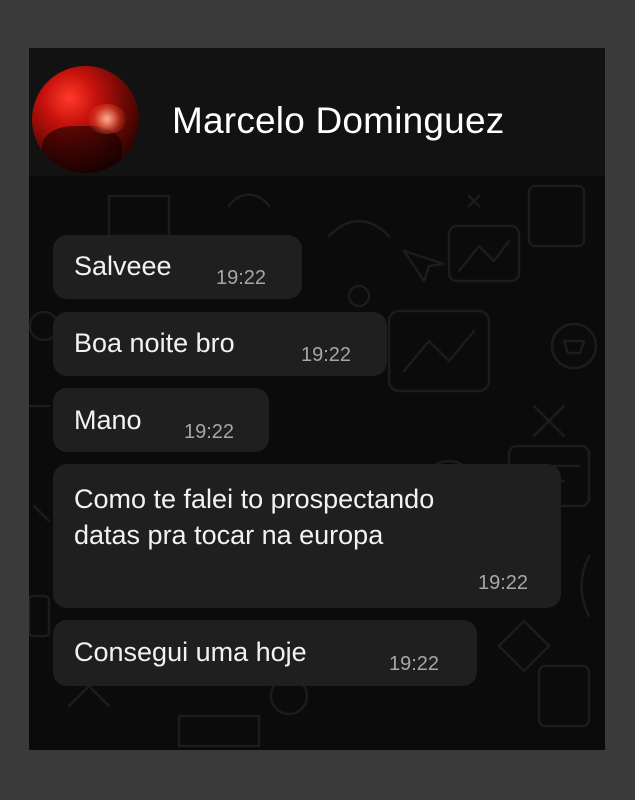 This screenshot has width=635, height=800. What do you see at coordinates (190, 652) in the screenshot?
I see `message-text: Consegui uma hoje` at bounding box center [190, 652].